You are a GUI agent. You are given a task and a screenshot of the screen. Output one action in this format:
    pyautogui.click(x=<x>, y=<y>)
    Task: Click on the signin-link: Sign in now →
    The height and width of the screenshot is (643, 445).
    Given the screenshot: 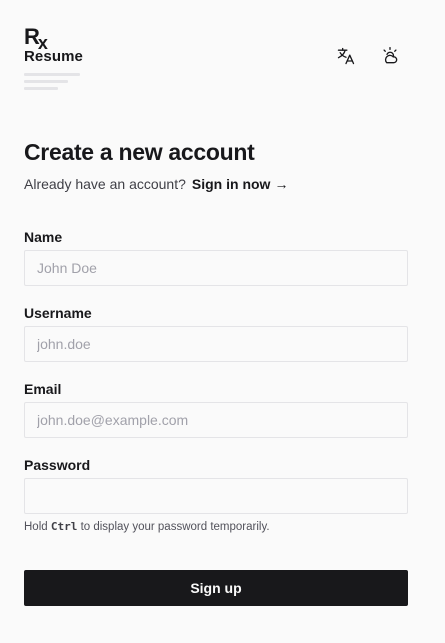 What is the action you would take?
    pyautogui.click(x=240, y=184)
    